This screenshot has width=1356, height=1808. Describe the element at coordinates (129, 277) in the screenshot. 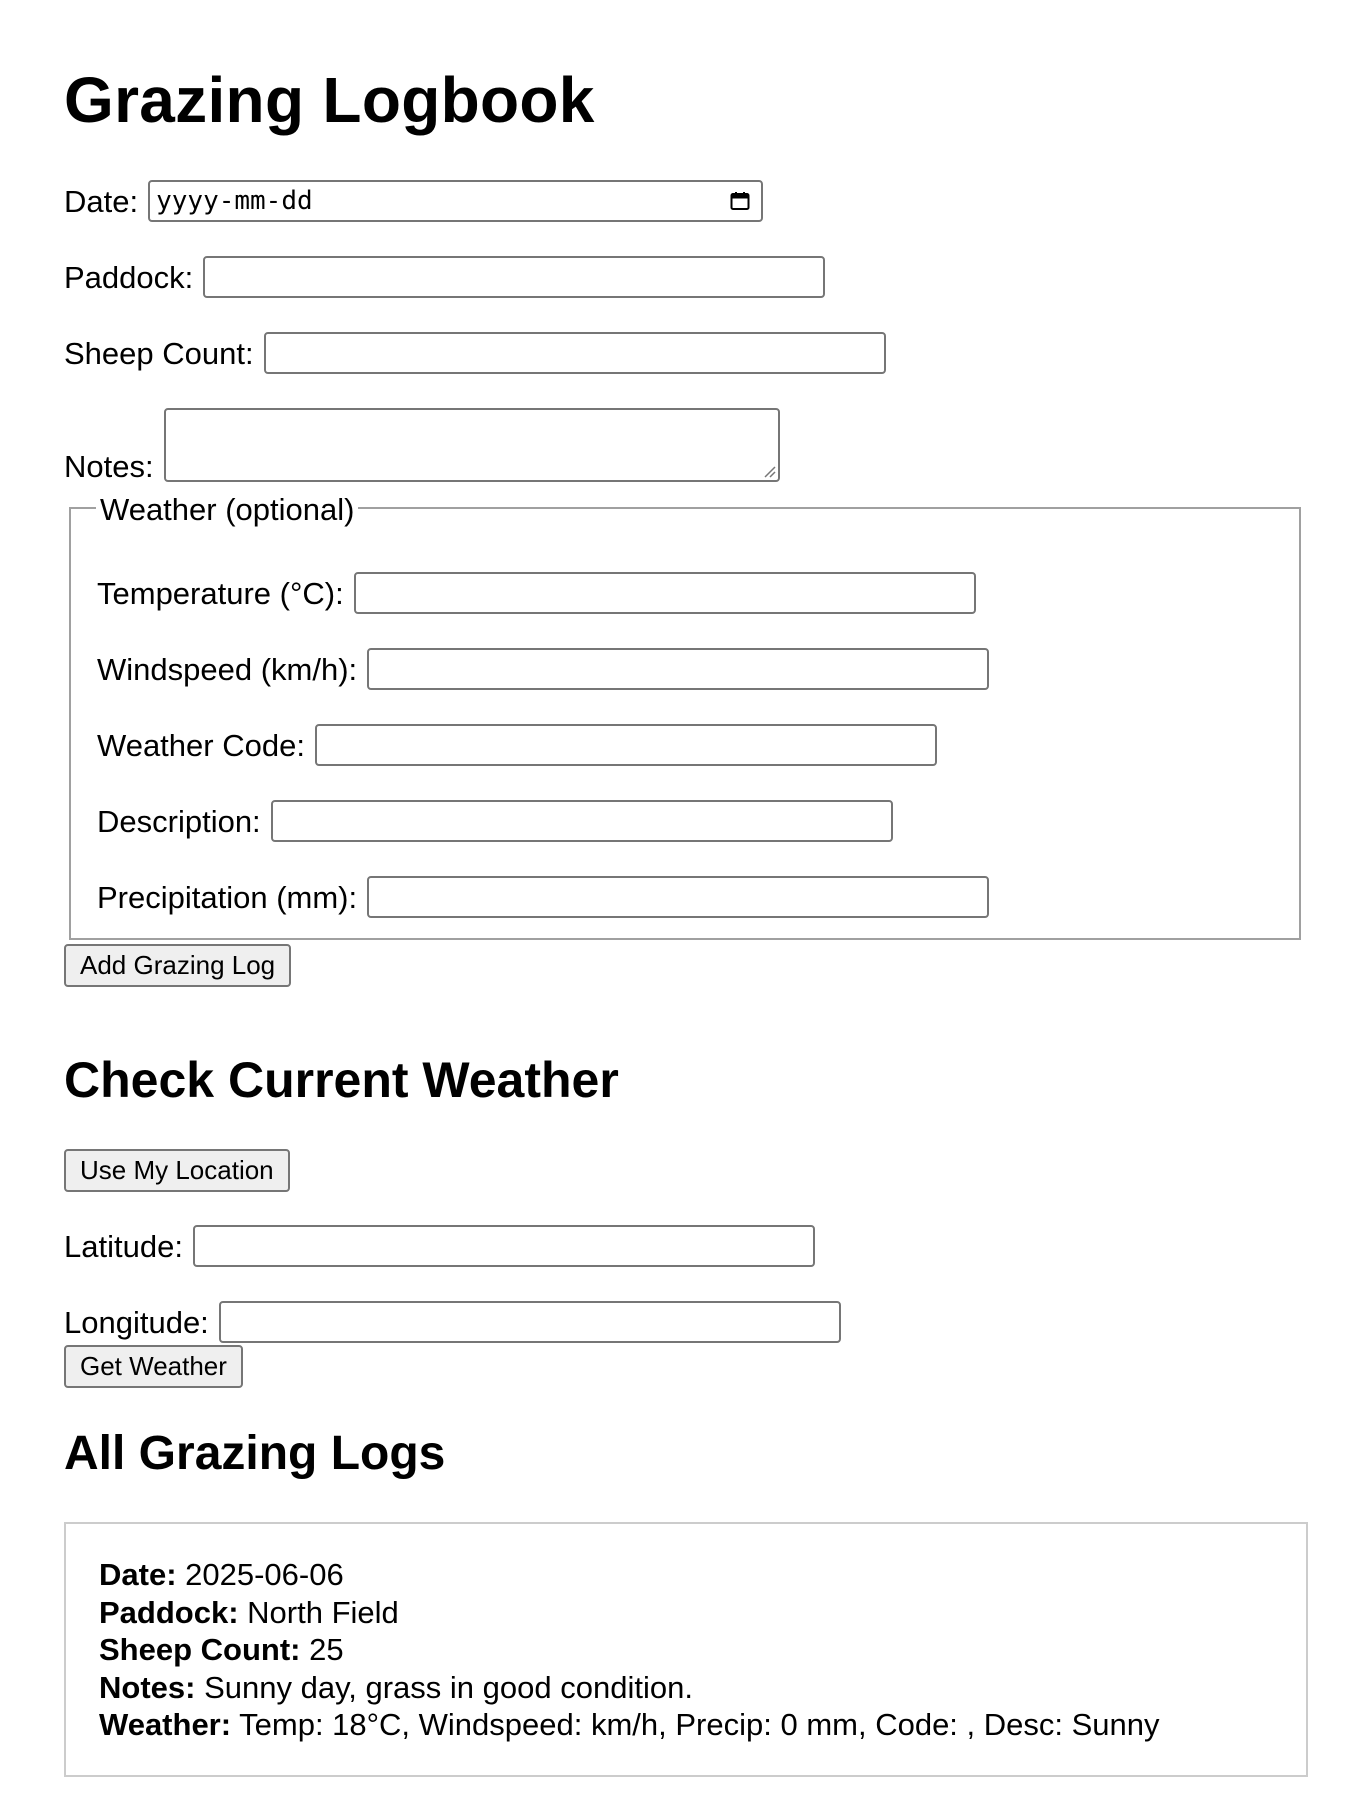

I see `paddock-label: Paddock:` at that location.